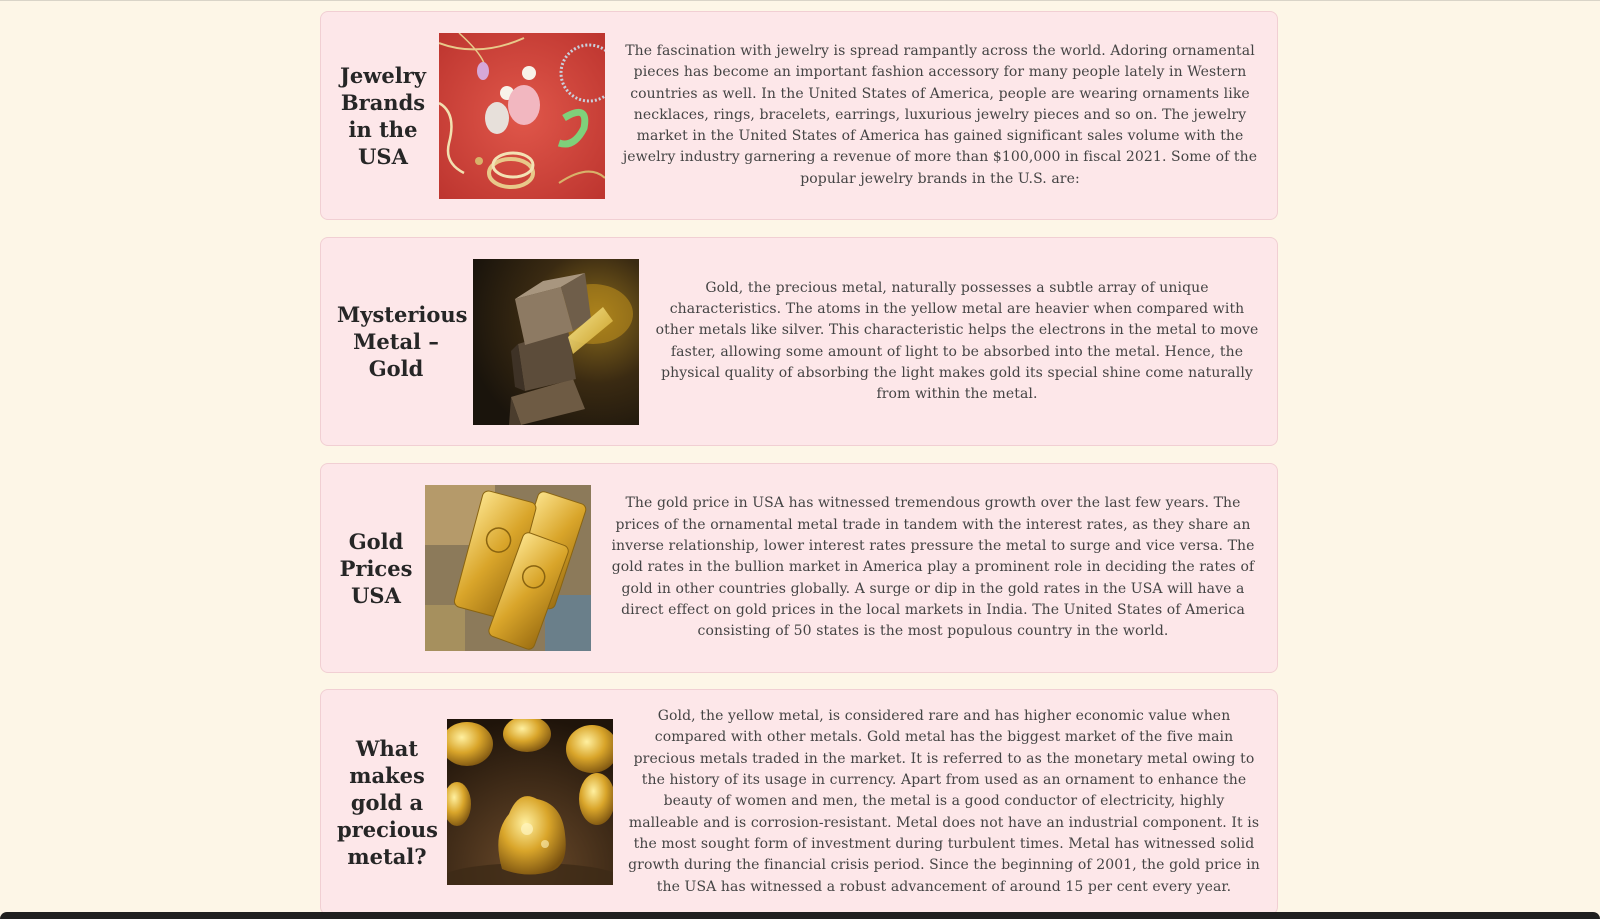 The height and width of the screenshot is (919, 1600). Describe the element at coordinates (800, 0) in the screenshot. I see `top-divider` at that location.